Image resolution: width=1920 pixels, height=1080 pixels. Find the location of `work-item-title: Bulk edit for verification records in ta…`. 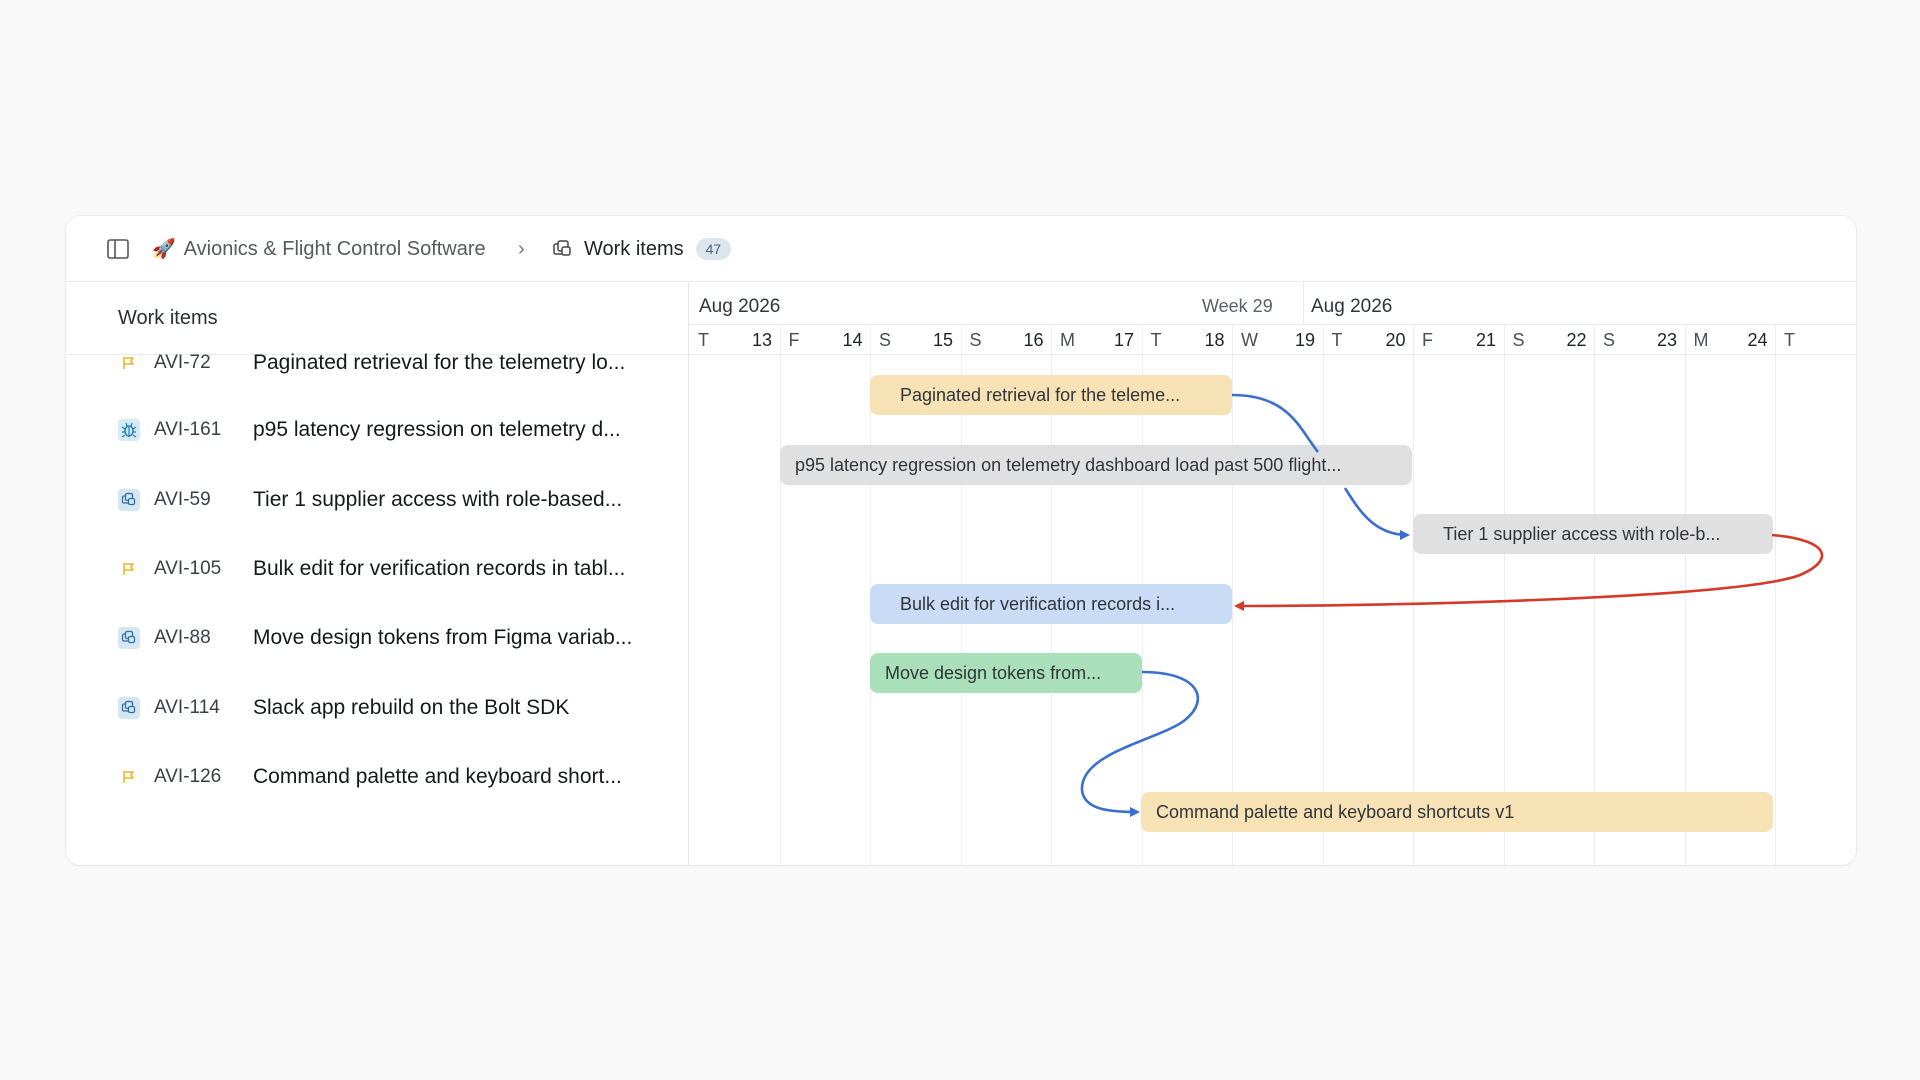

work-item-title: Bulk edit for verification records in ta… is located at coordinates (439, 568).